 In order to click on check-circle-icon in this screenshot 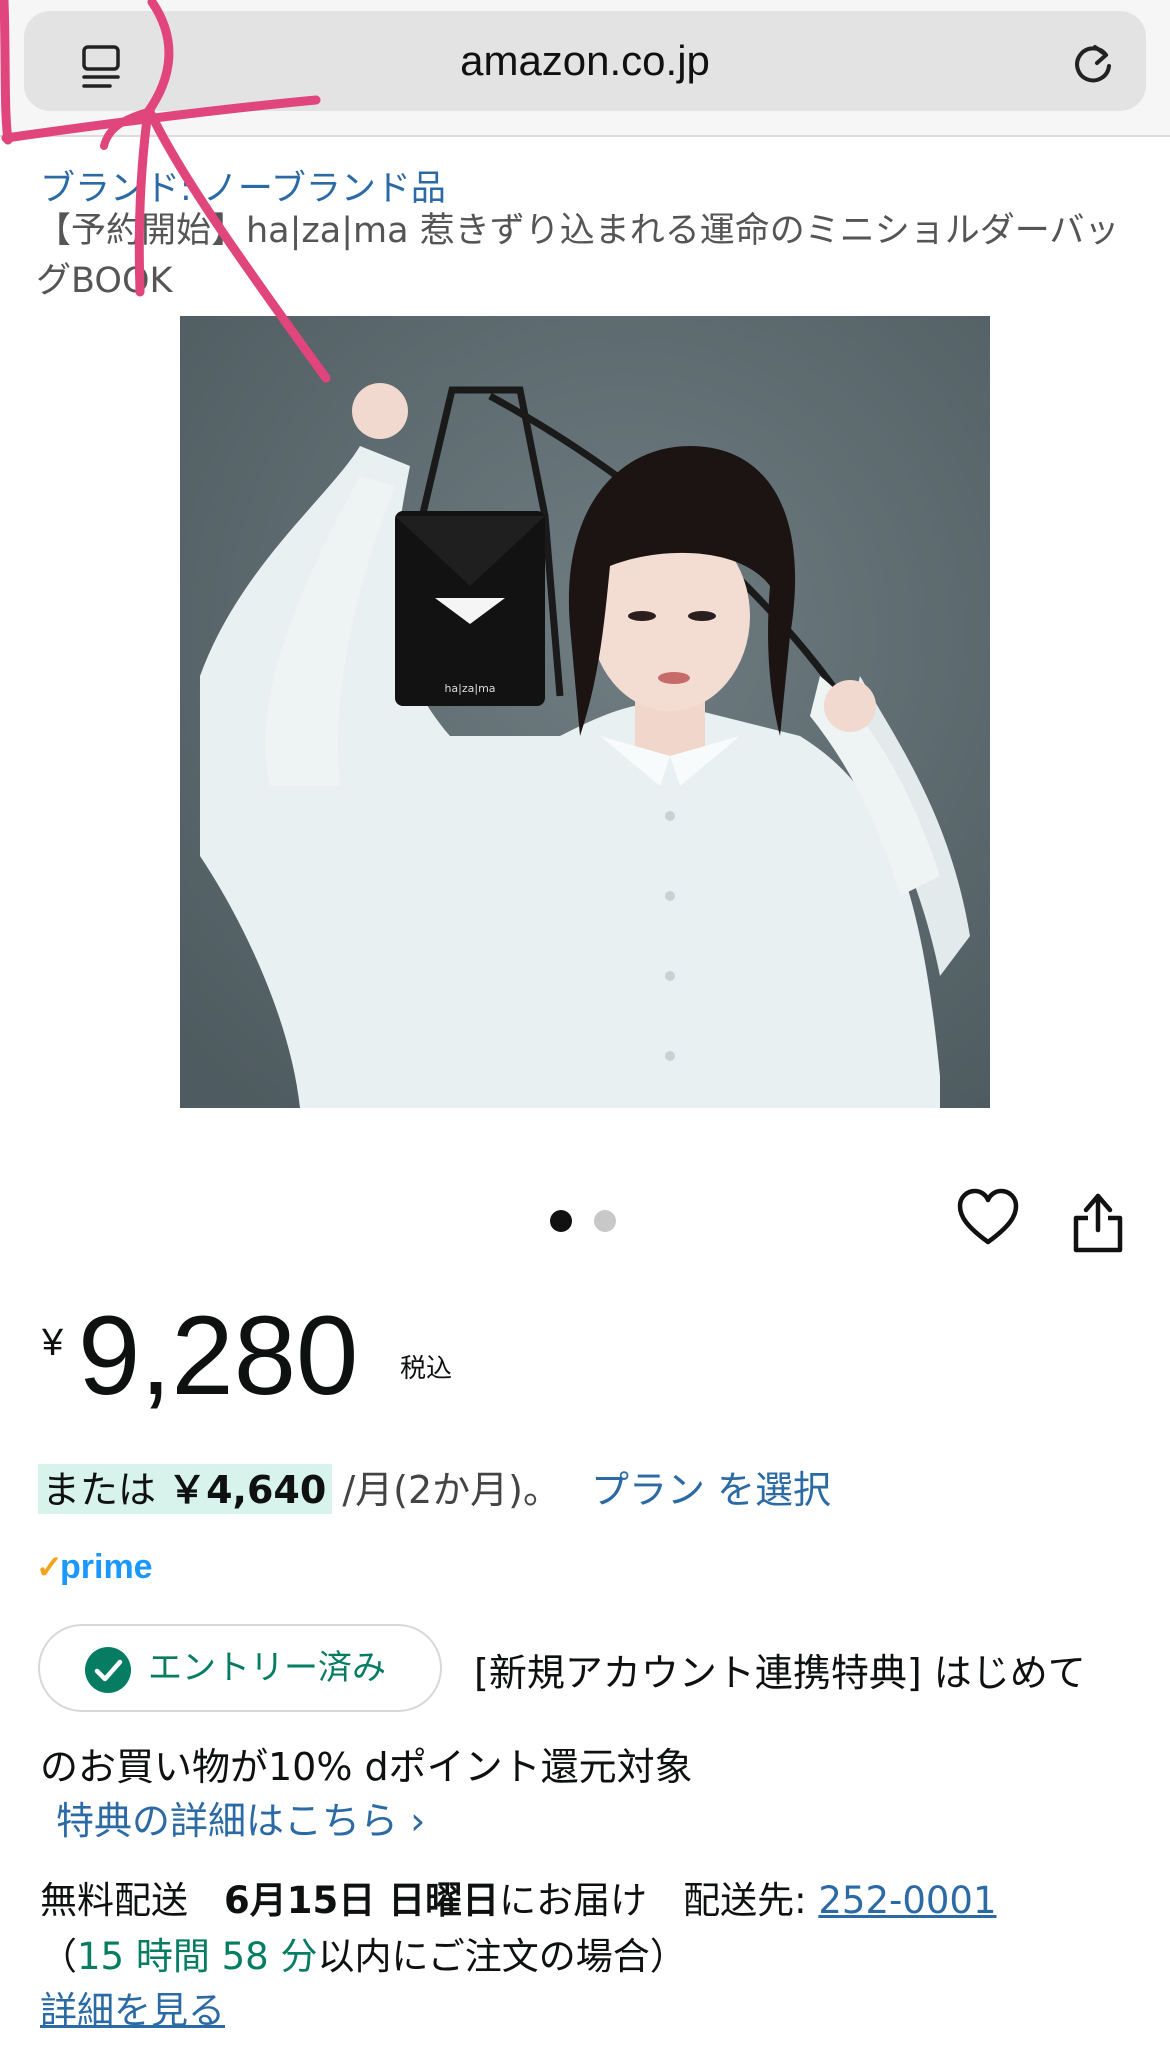, I will do `click(108, 1670)`.